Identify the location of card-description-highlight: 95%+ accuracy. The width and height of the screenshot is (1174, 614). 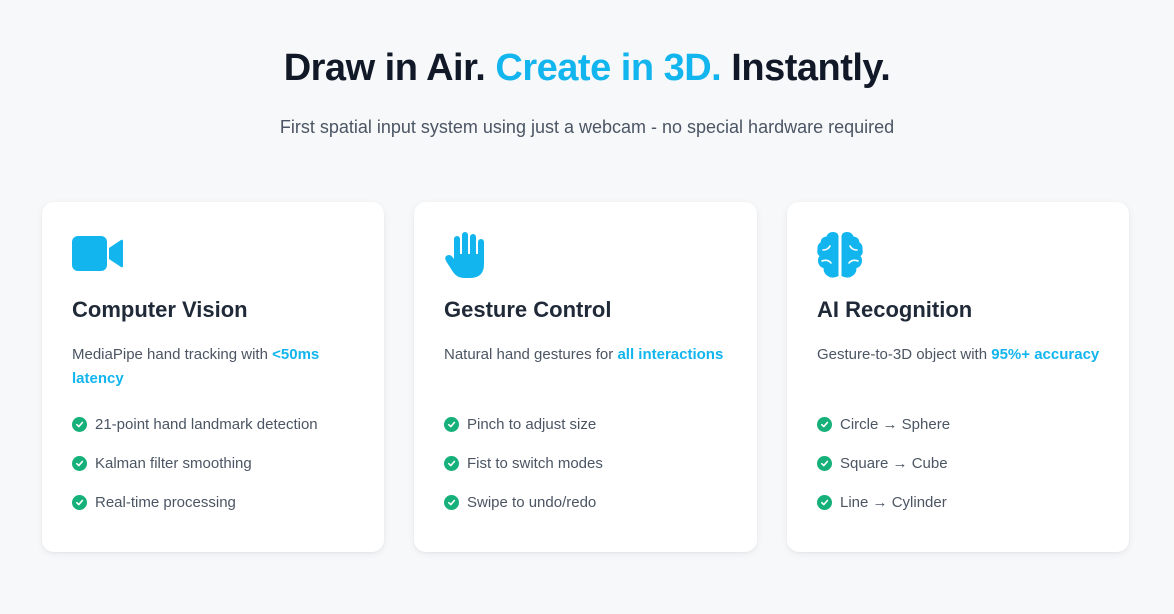
(1045, 354).